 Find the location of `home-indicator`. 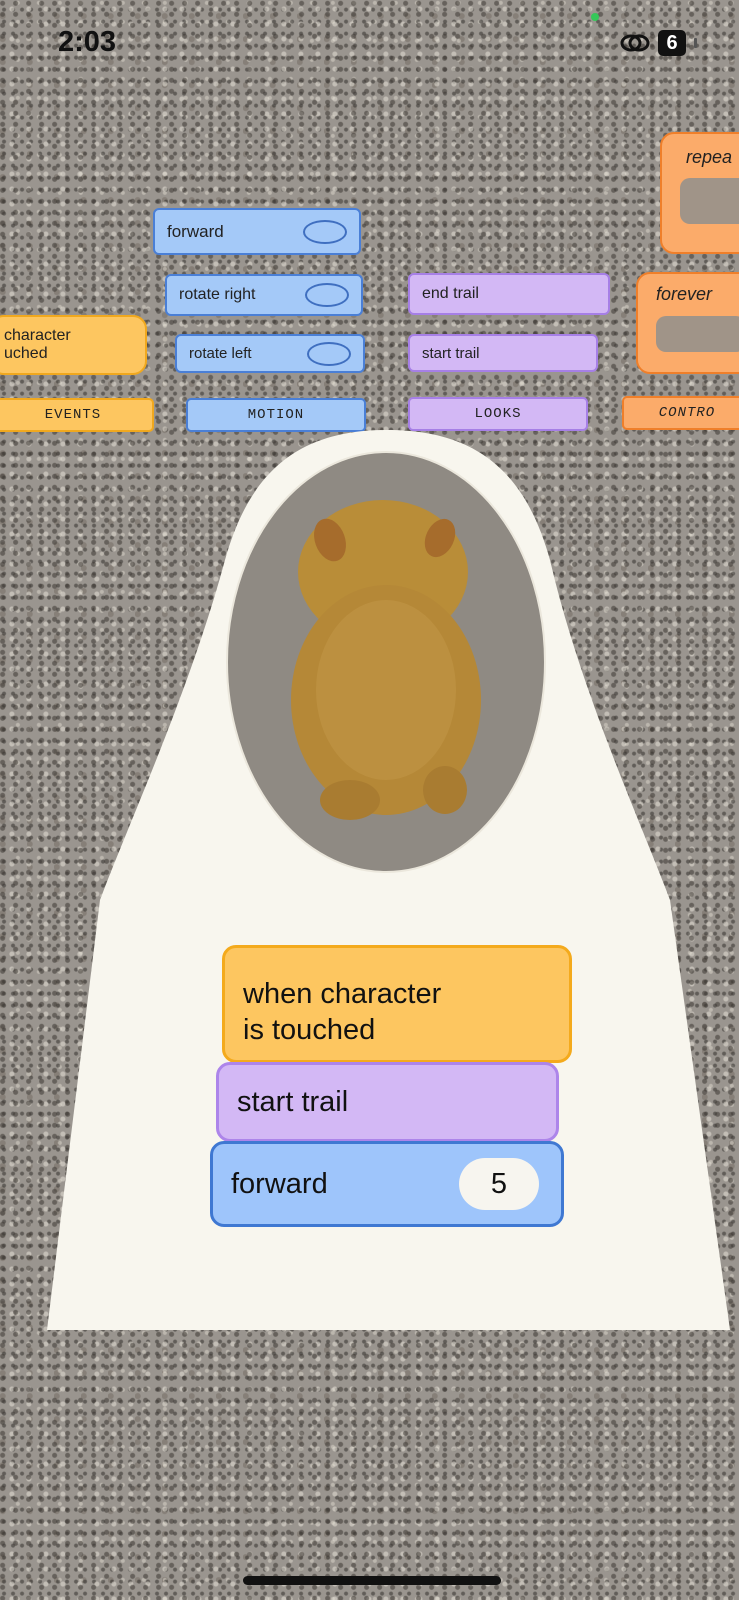

home-indicator is located at coordinates (372, 1580).